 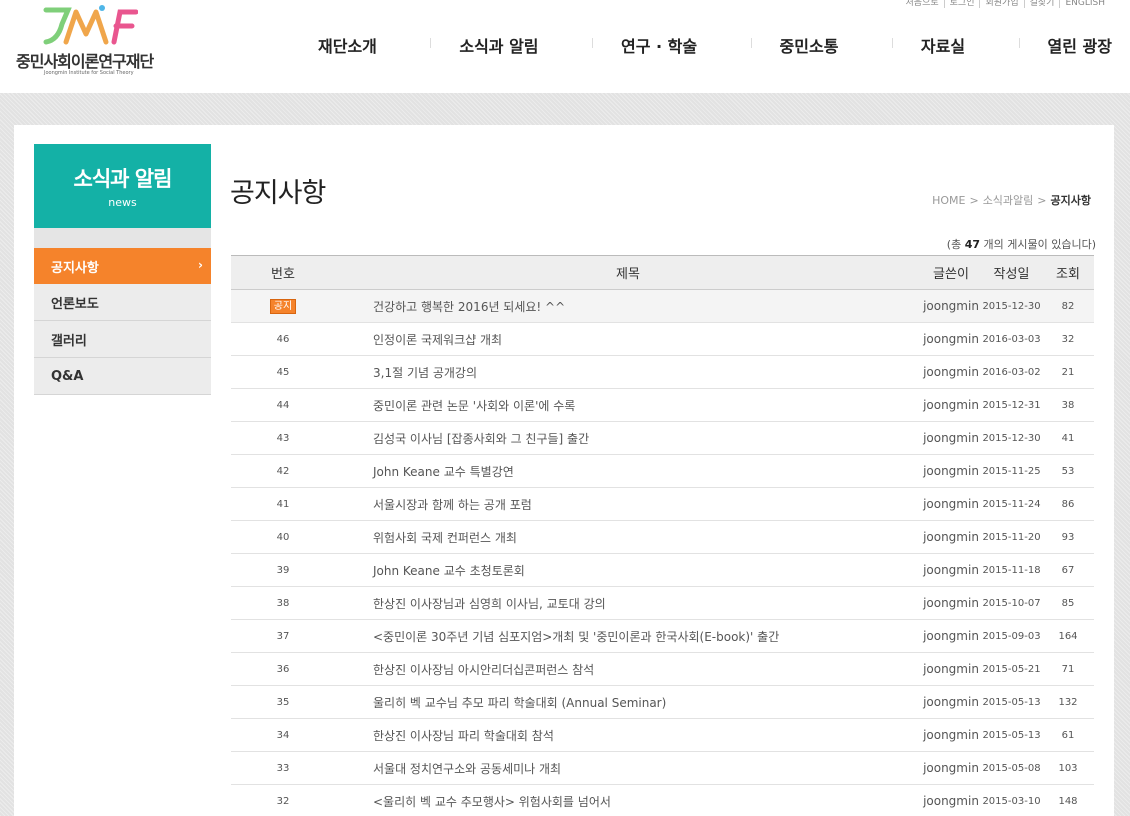 What do you see at coordinates (628, 669) in the screenshot?
I see `row-title-link: 한상진 이사장님 아시안리더십콘퍼런스 참석` at bounding box center [628, 669].